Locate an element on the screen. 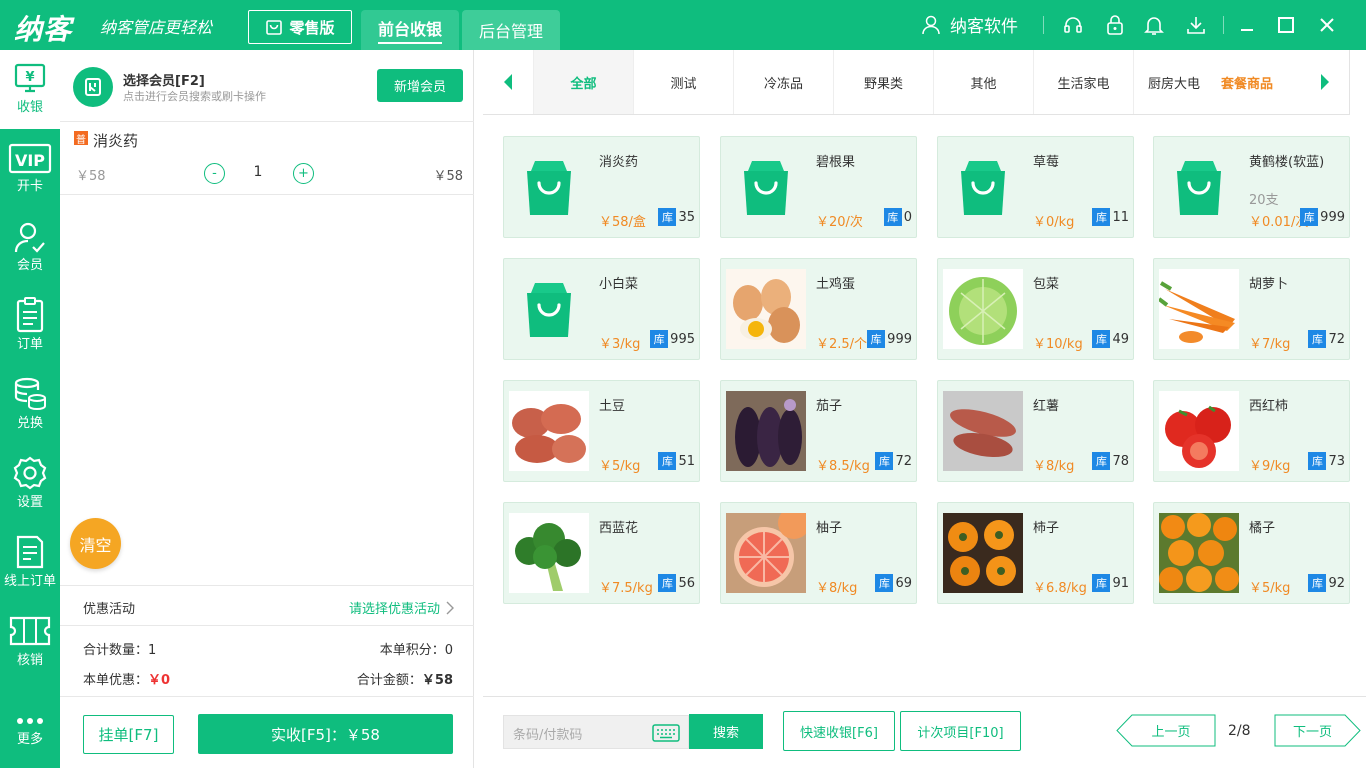  promo-row: 优惠活动 请选择优惠活动 is located at coordinates (267, 605).